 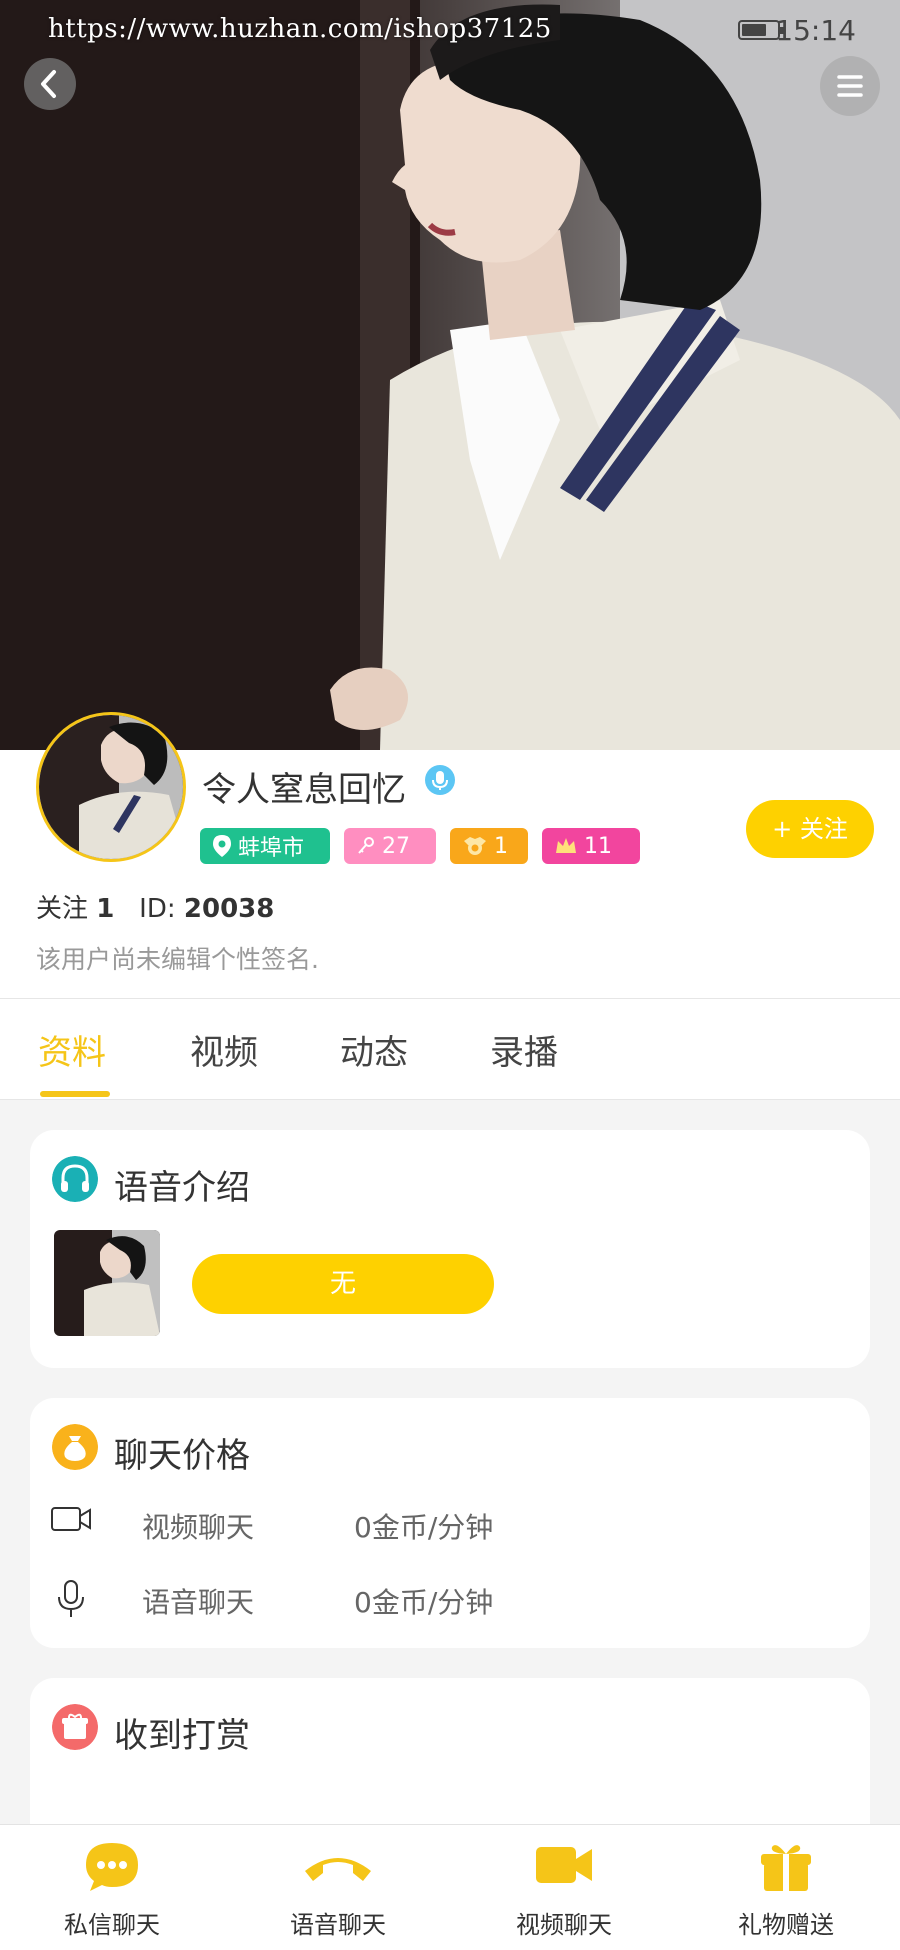 What do you see at coordinates (786, 1925) in the screenshot?
I see `send-gift-label: 礼物赠送` at bounding box center [786, 1925].